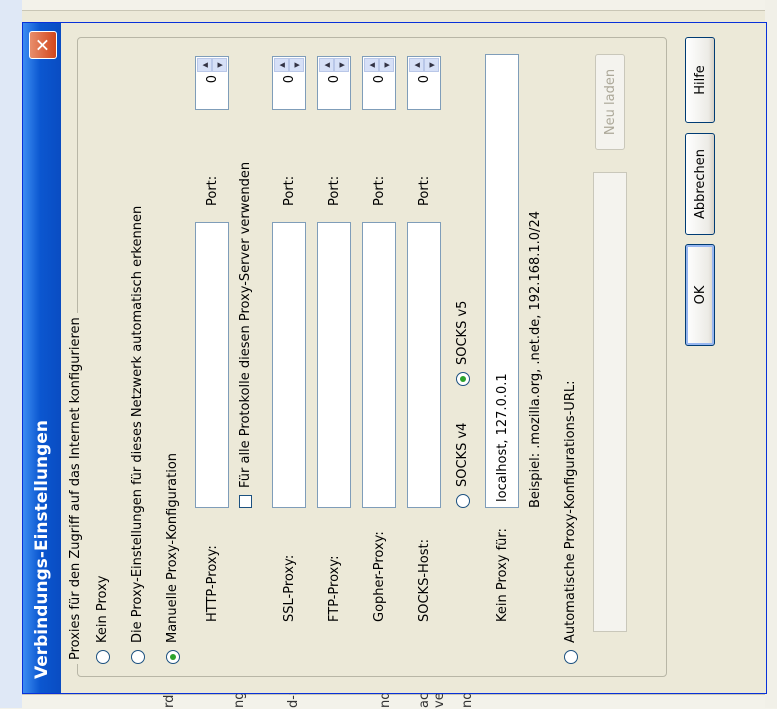 The image size is (777, 709). I want to click on no-proxy-for-label: Kein Proxy für:, so click(502, 575).